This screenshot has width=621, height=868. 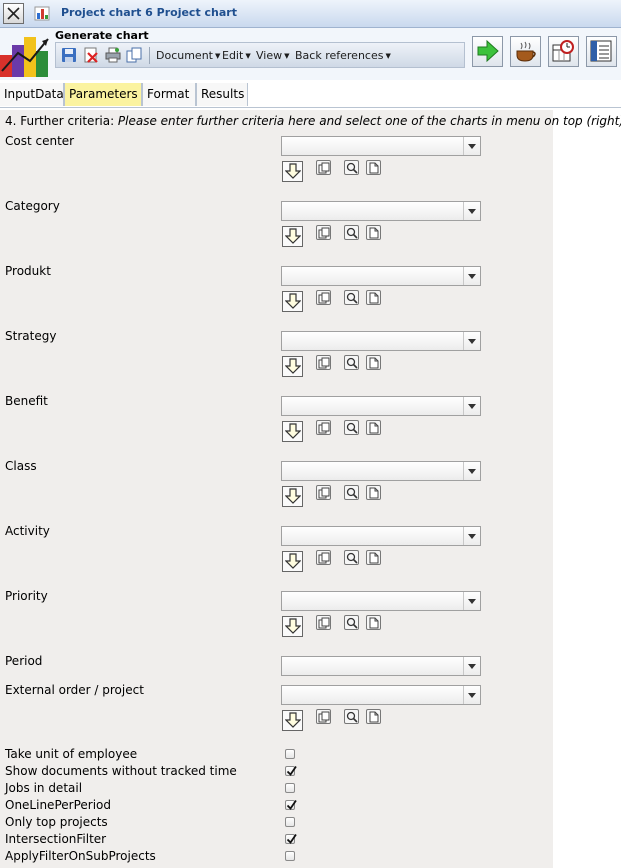 What do you see at coordinates (32, 206) in the screenshot?
I see `category-label: Category` at bounding box center [32, 206].